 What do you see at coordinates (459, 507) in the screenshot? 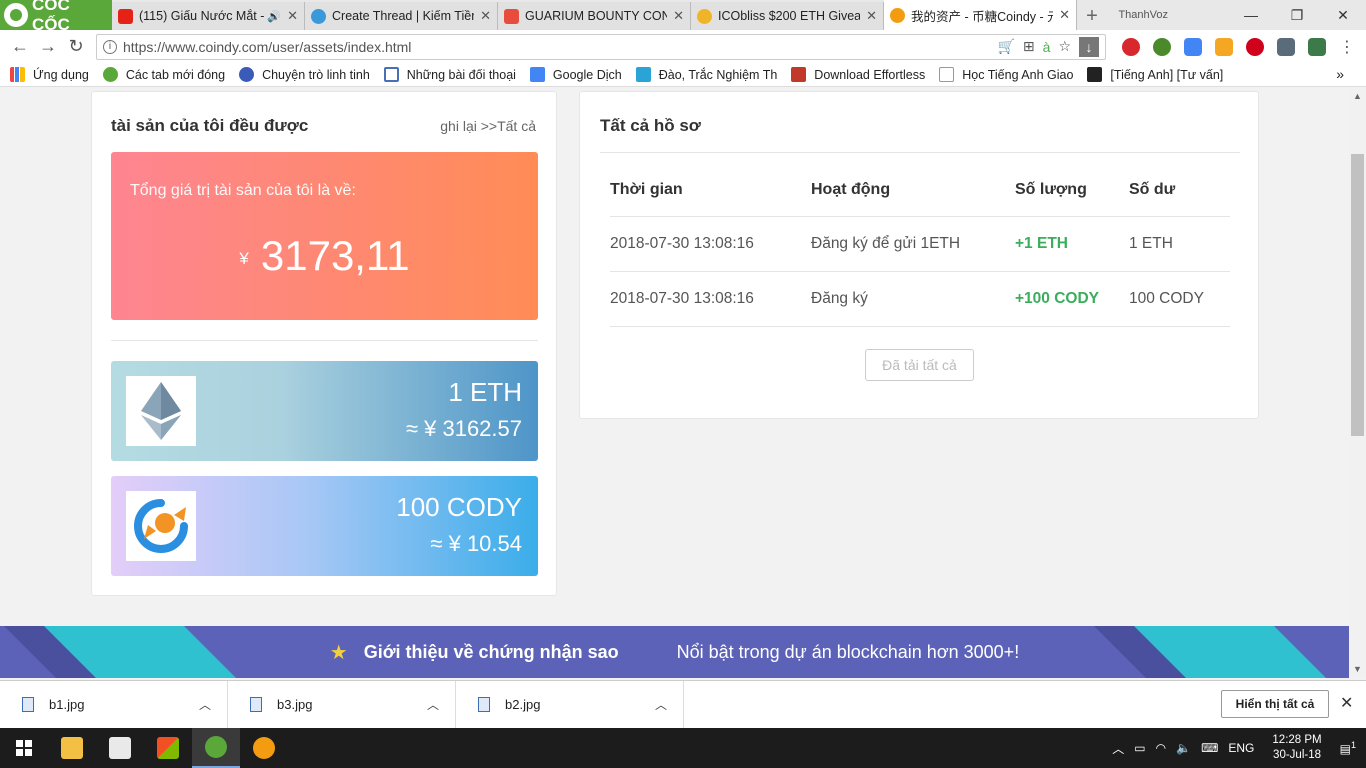
I see `coin-amount: 100 CODY` at bounding box center [459, 507].